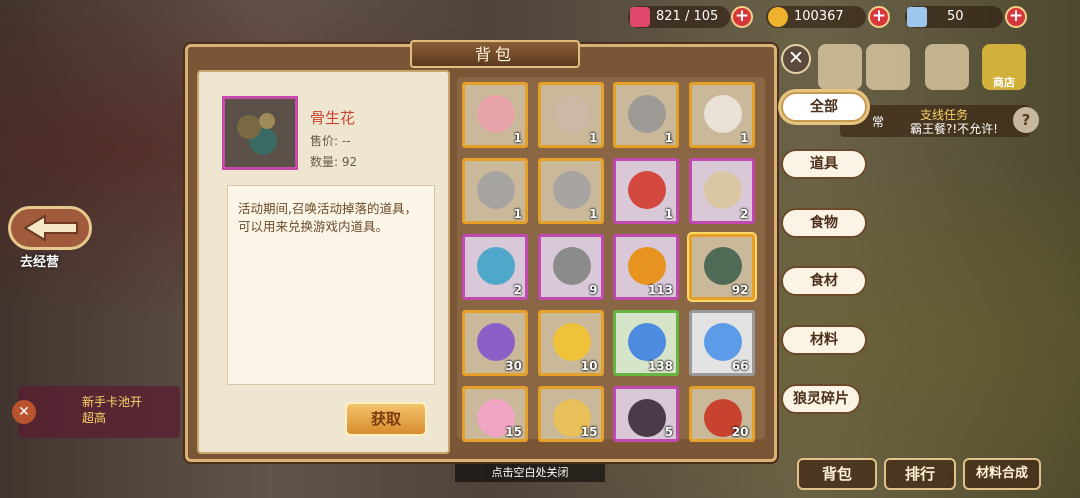  Describe the element at coordinates (513, 366) in the screenshot. I see `item-count: 30` at that location.